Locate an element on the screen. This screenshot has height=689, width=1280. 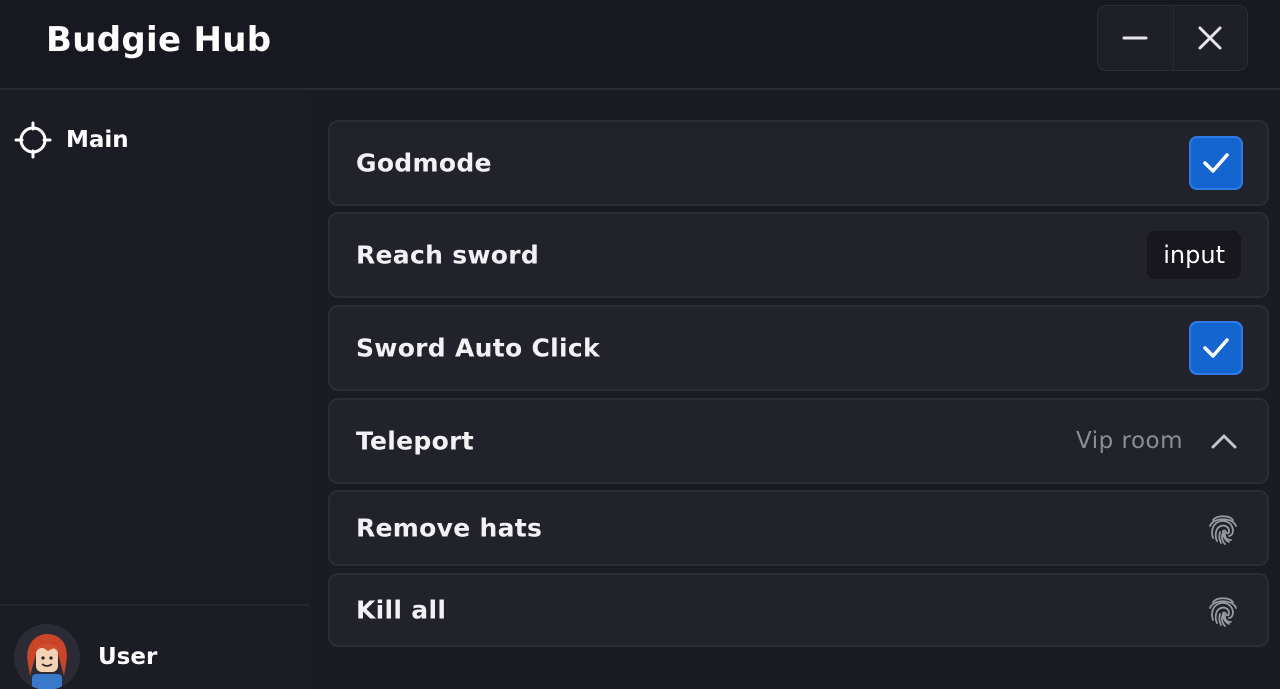
godmode-checkbox is located at coordinates (1216, 163).